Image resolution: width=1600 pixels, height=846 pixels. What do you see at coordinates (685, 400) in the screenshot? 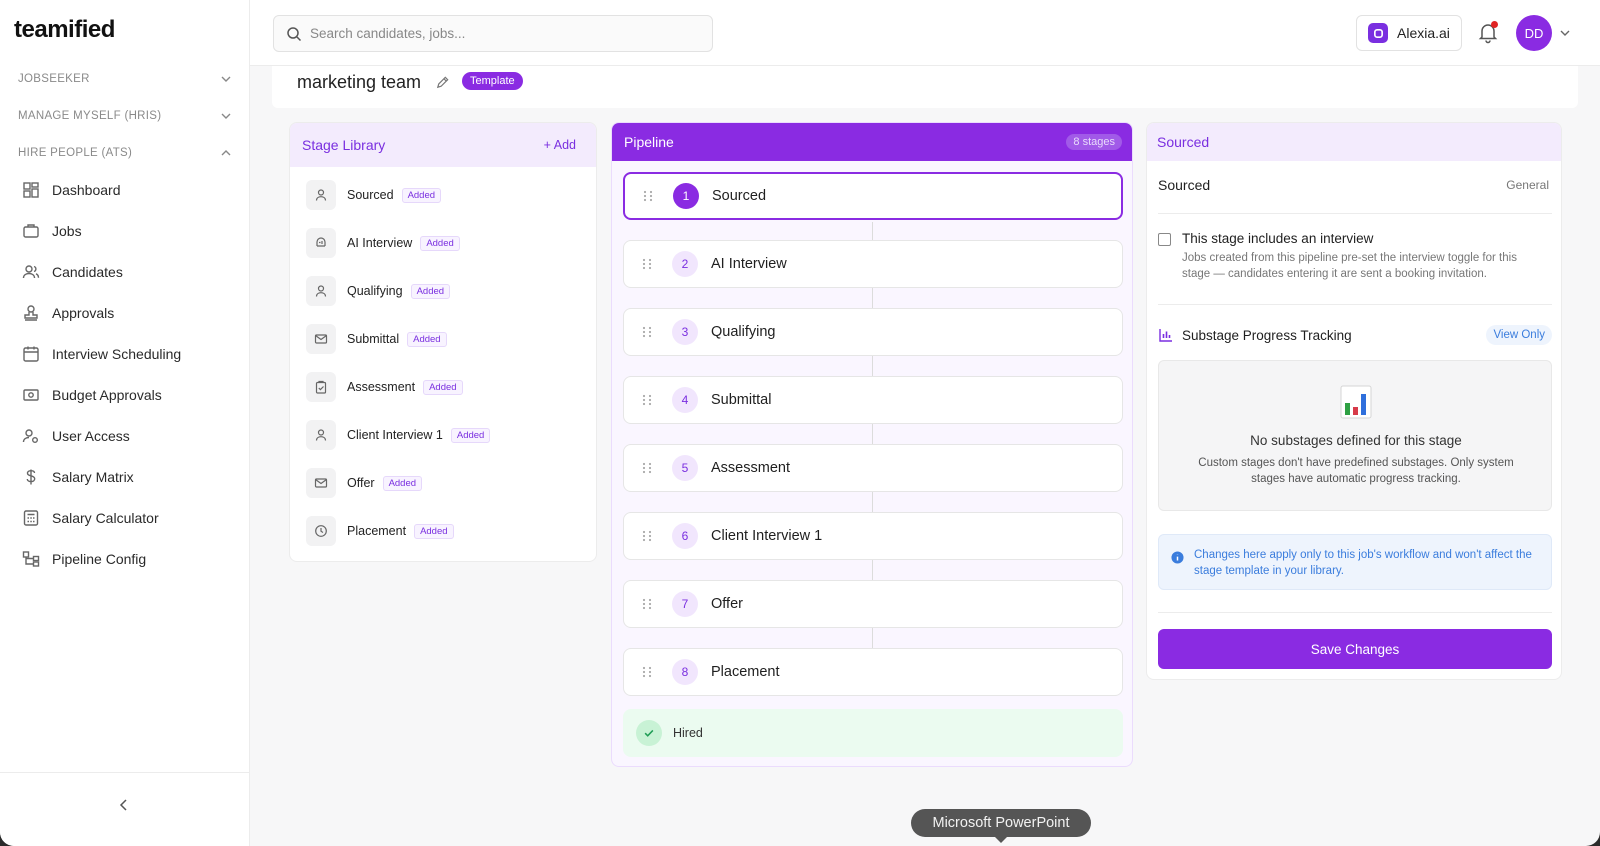
I see `stage-number: 4` at bounding box center [685, 400].